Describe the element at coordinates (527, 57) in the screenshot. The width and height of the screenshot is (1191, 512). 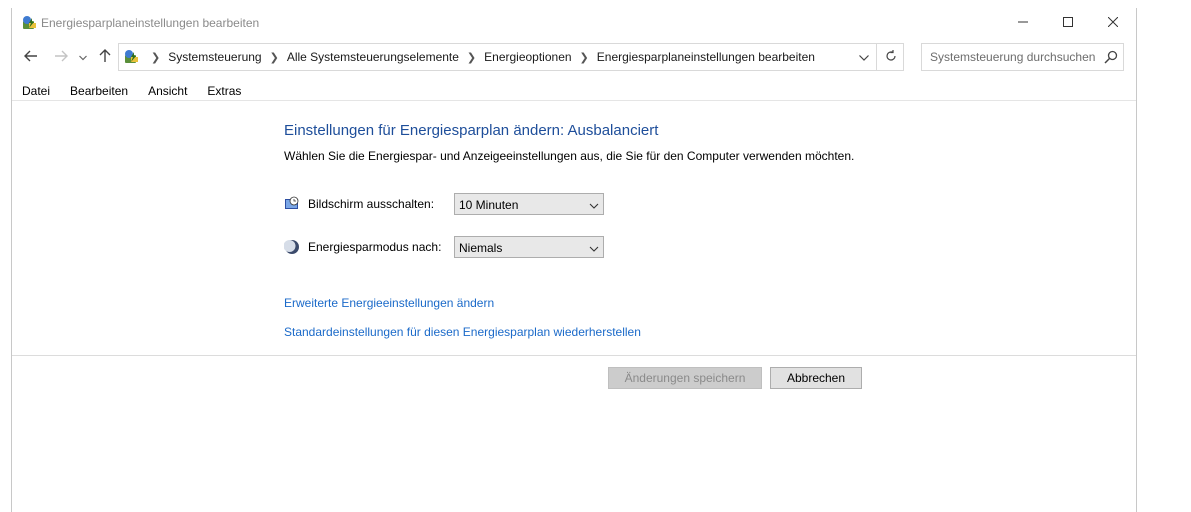
I see `breadcrumb-item-energieoptionen: Energieoptionen` at that location.